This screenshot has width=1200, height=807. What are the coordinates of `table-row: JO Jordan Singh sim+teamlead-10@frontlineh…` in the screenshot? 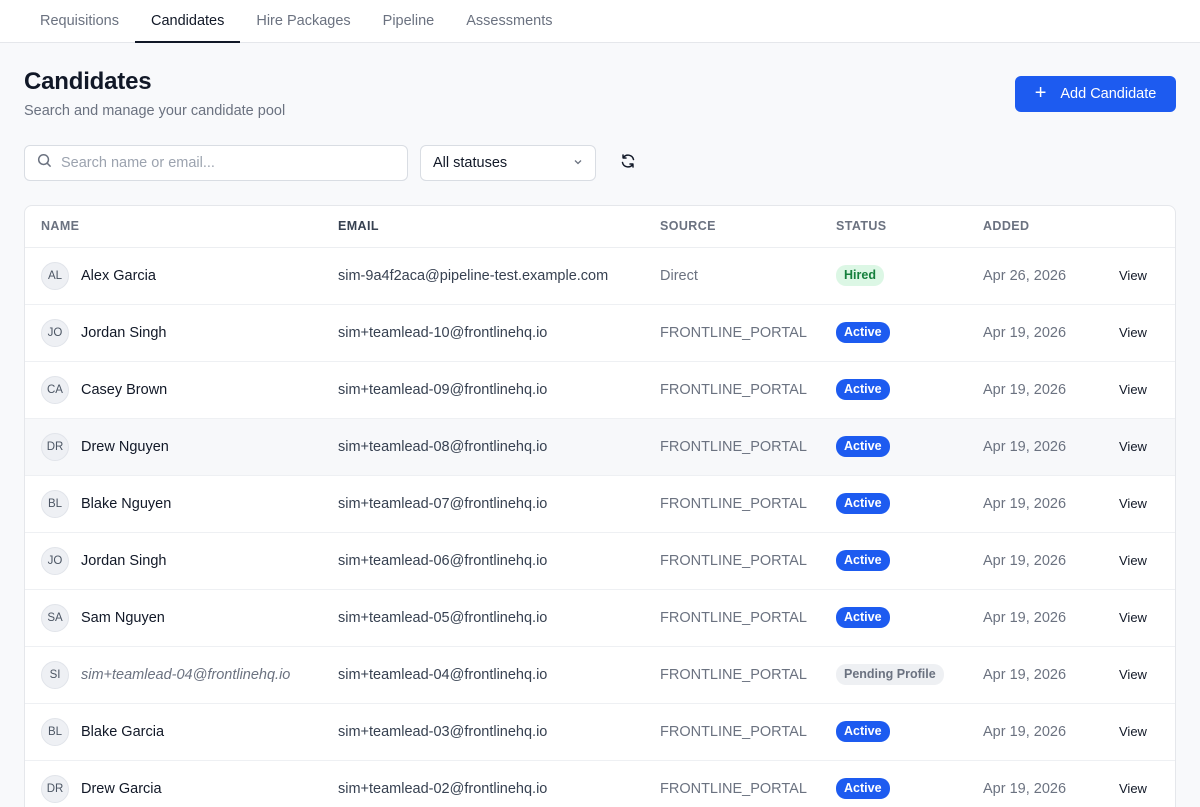 It's located at (600, 333).